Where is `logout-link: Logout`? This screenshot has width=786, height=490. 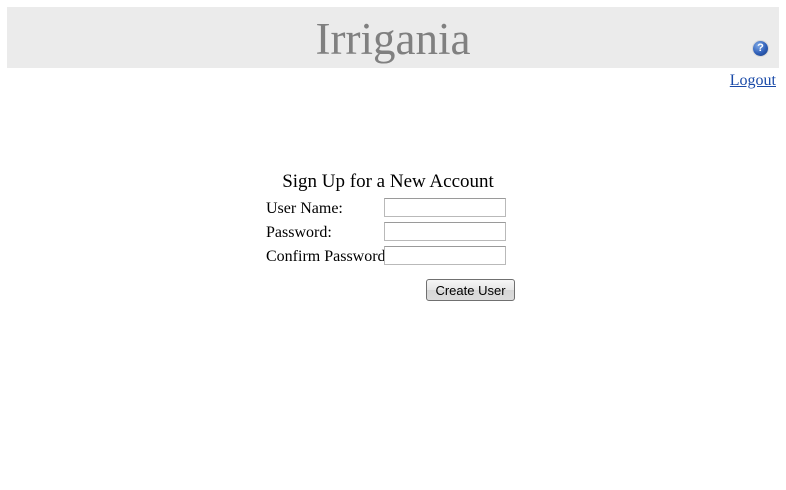 logout-link: Logout is located at coordinates (753, 81).